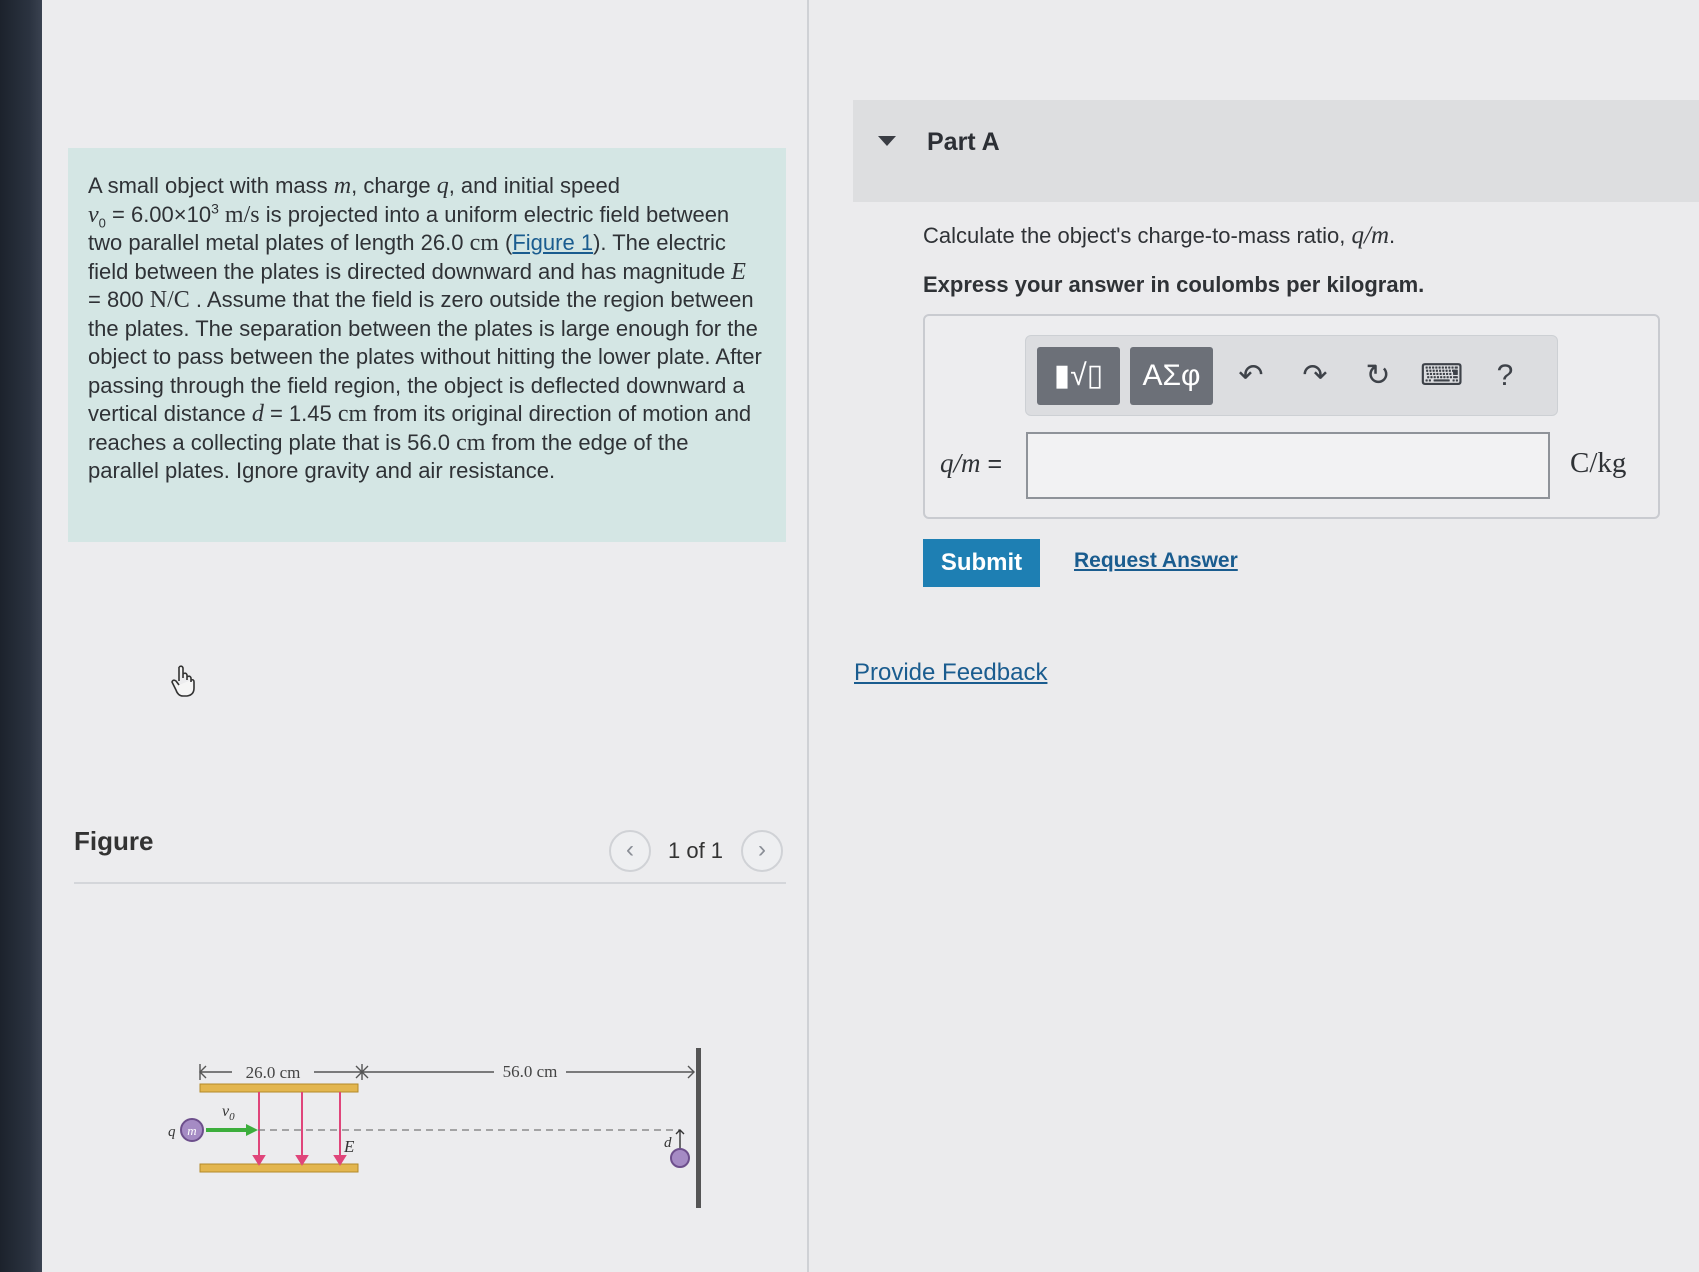  What do you see at coordinates (668, 1143) in the screenshot?
I see `deflection-label: d` at bounding box center [668, 1143].